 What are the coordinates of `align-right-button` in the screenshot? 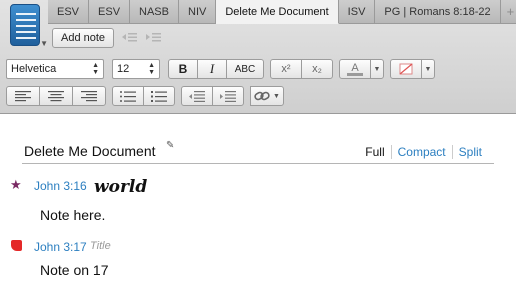 It's located at (89, 96).